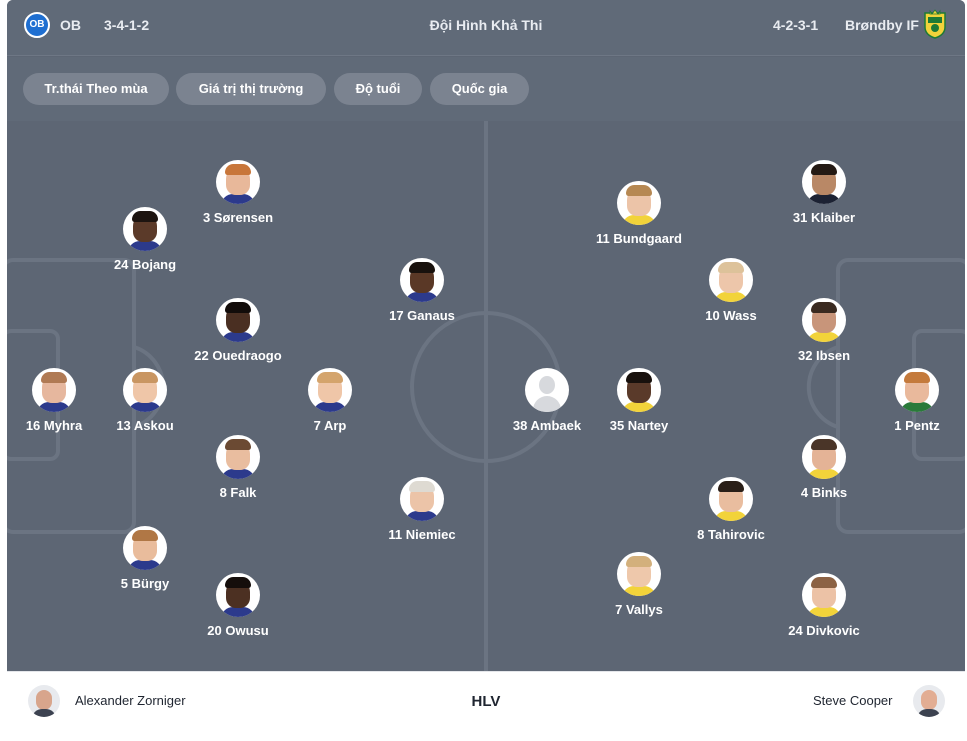  What do you see at coordinates (935, 24) in the screenshot?
I see `brondby-crest-icon` at bounding box center [935, 24].